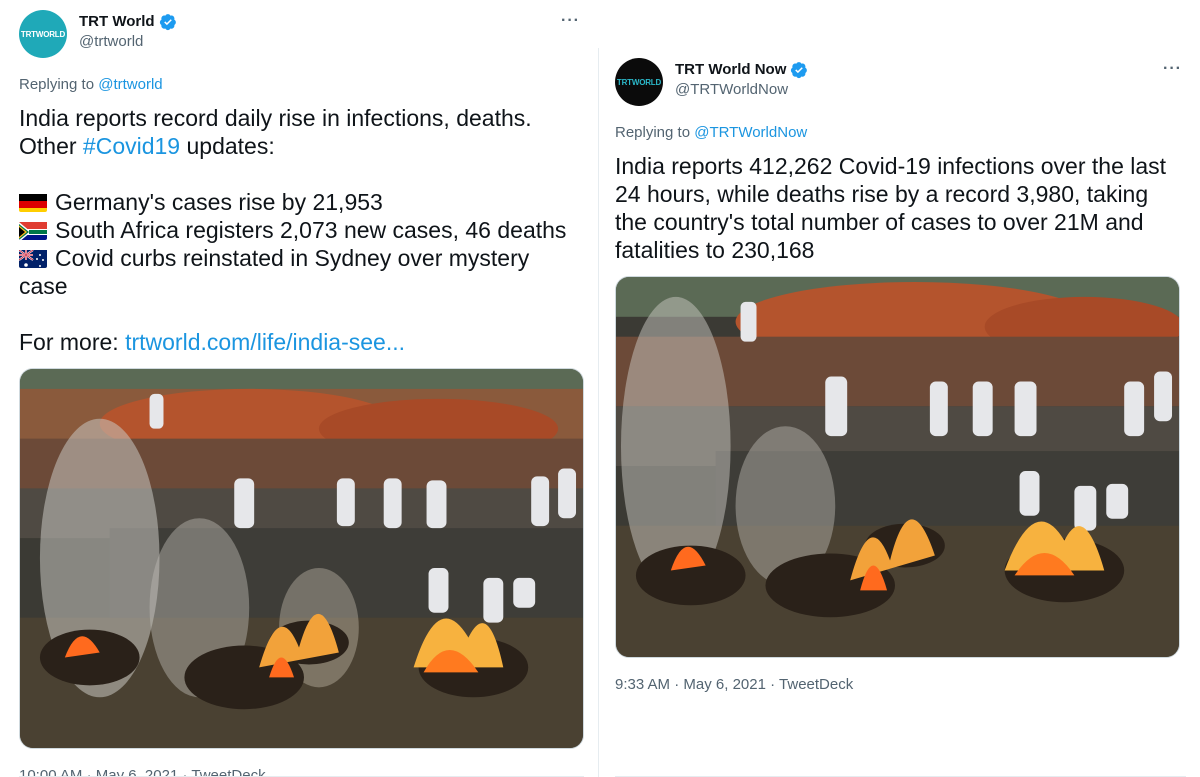 Image resolution: width=1200 pixels, height=777 pixels. I want to click on germany-flag-icon, so click(33, 202).